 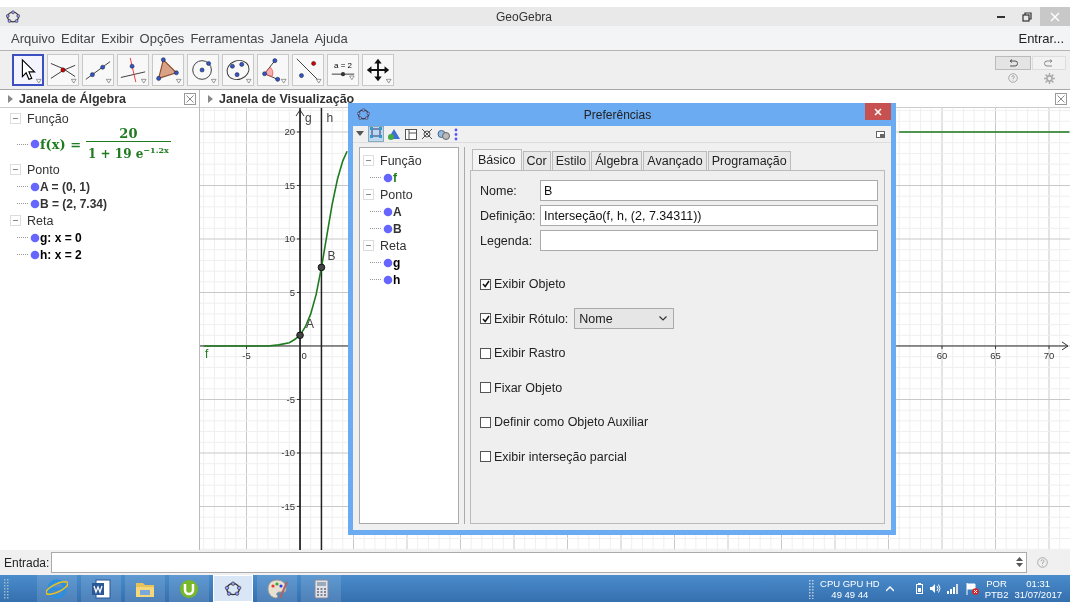 What do you see at coordinates (378, 70) in the screenshot?
I see `four-way-arrow-icon` at bounding box center [378, 70].